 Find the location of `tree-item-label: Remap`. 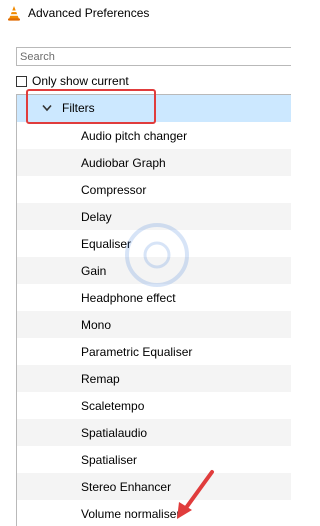

tree-item-label: Remap is located at coordinates (100, 378).